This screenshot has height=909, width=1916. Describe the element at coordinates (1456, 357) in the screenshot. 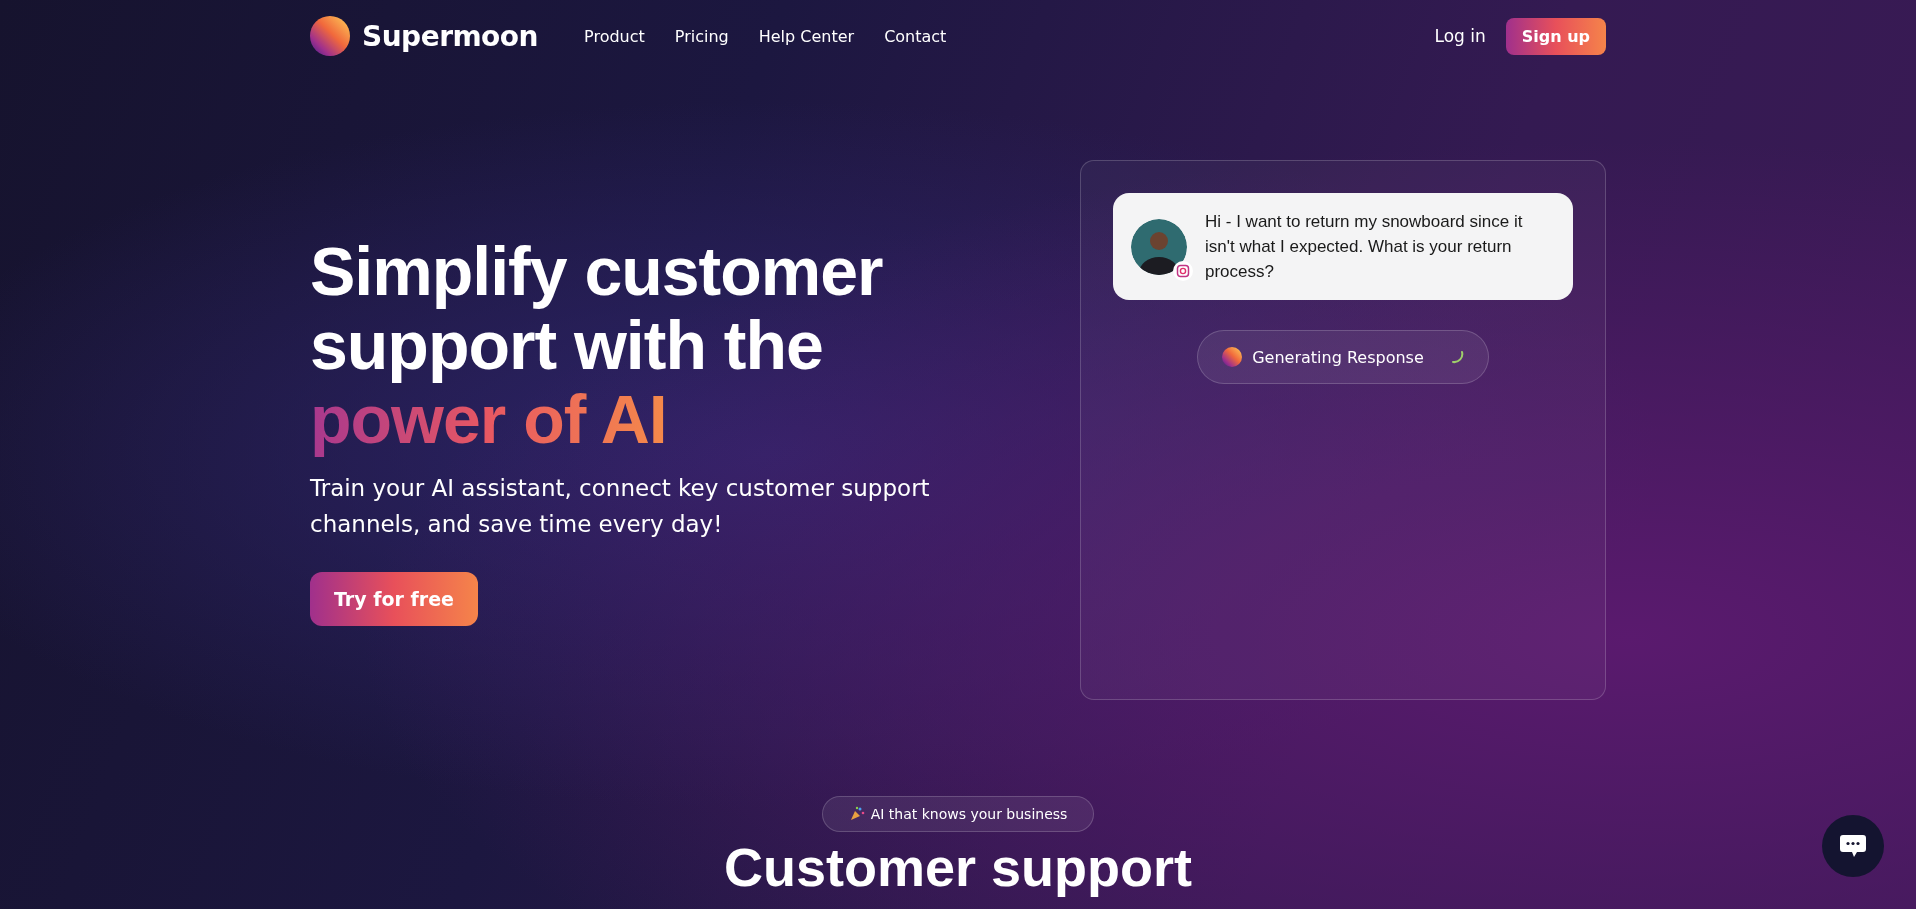

I see `spinner-icon` at that location.